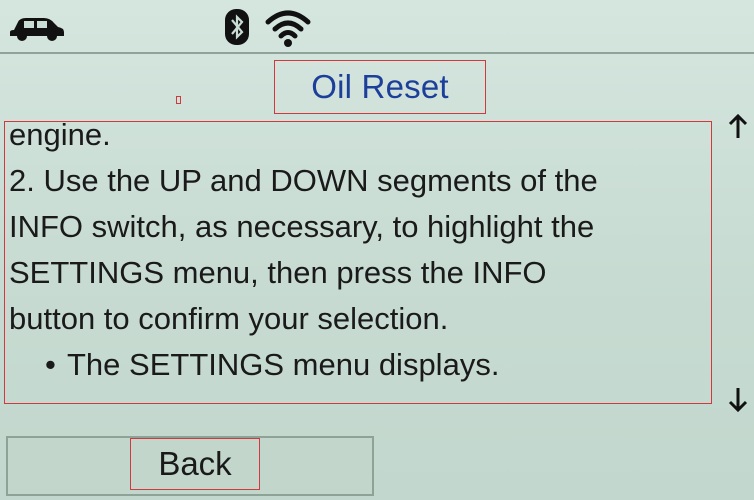 The height and width of the screenshot is (500, 754). What do you see at coordinates (738, 127) in the screenshot?
I see `arrow-up-icon` at bounding box center [738, 127].